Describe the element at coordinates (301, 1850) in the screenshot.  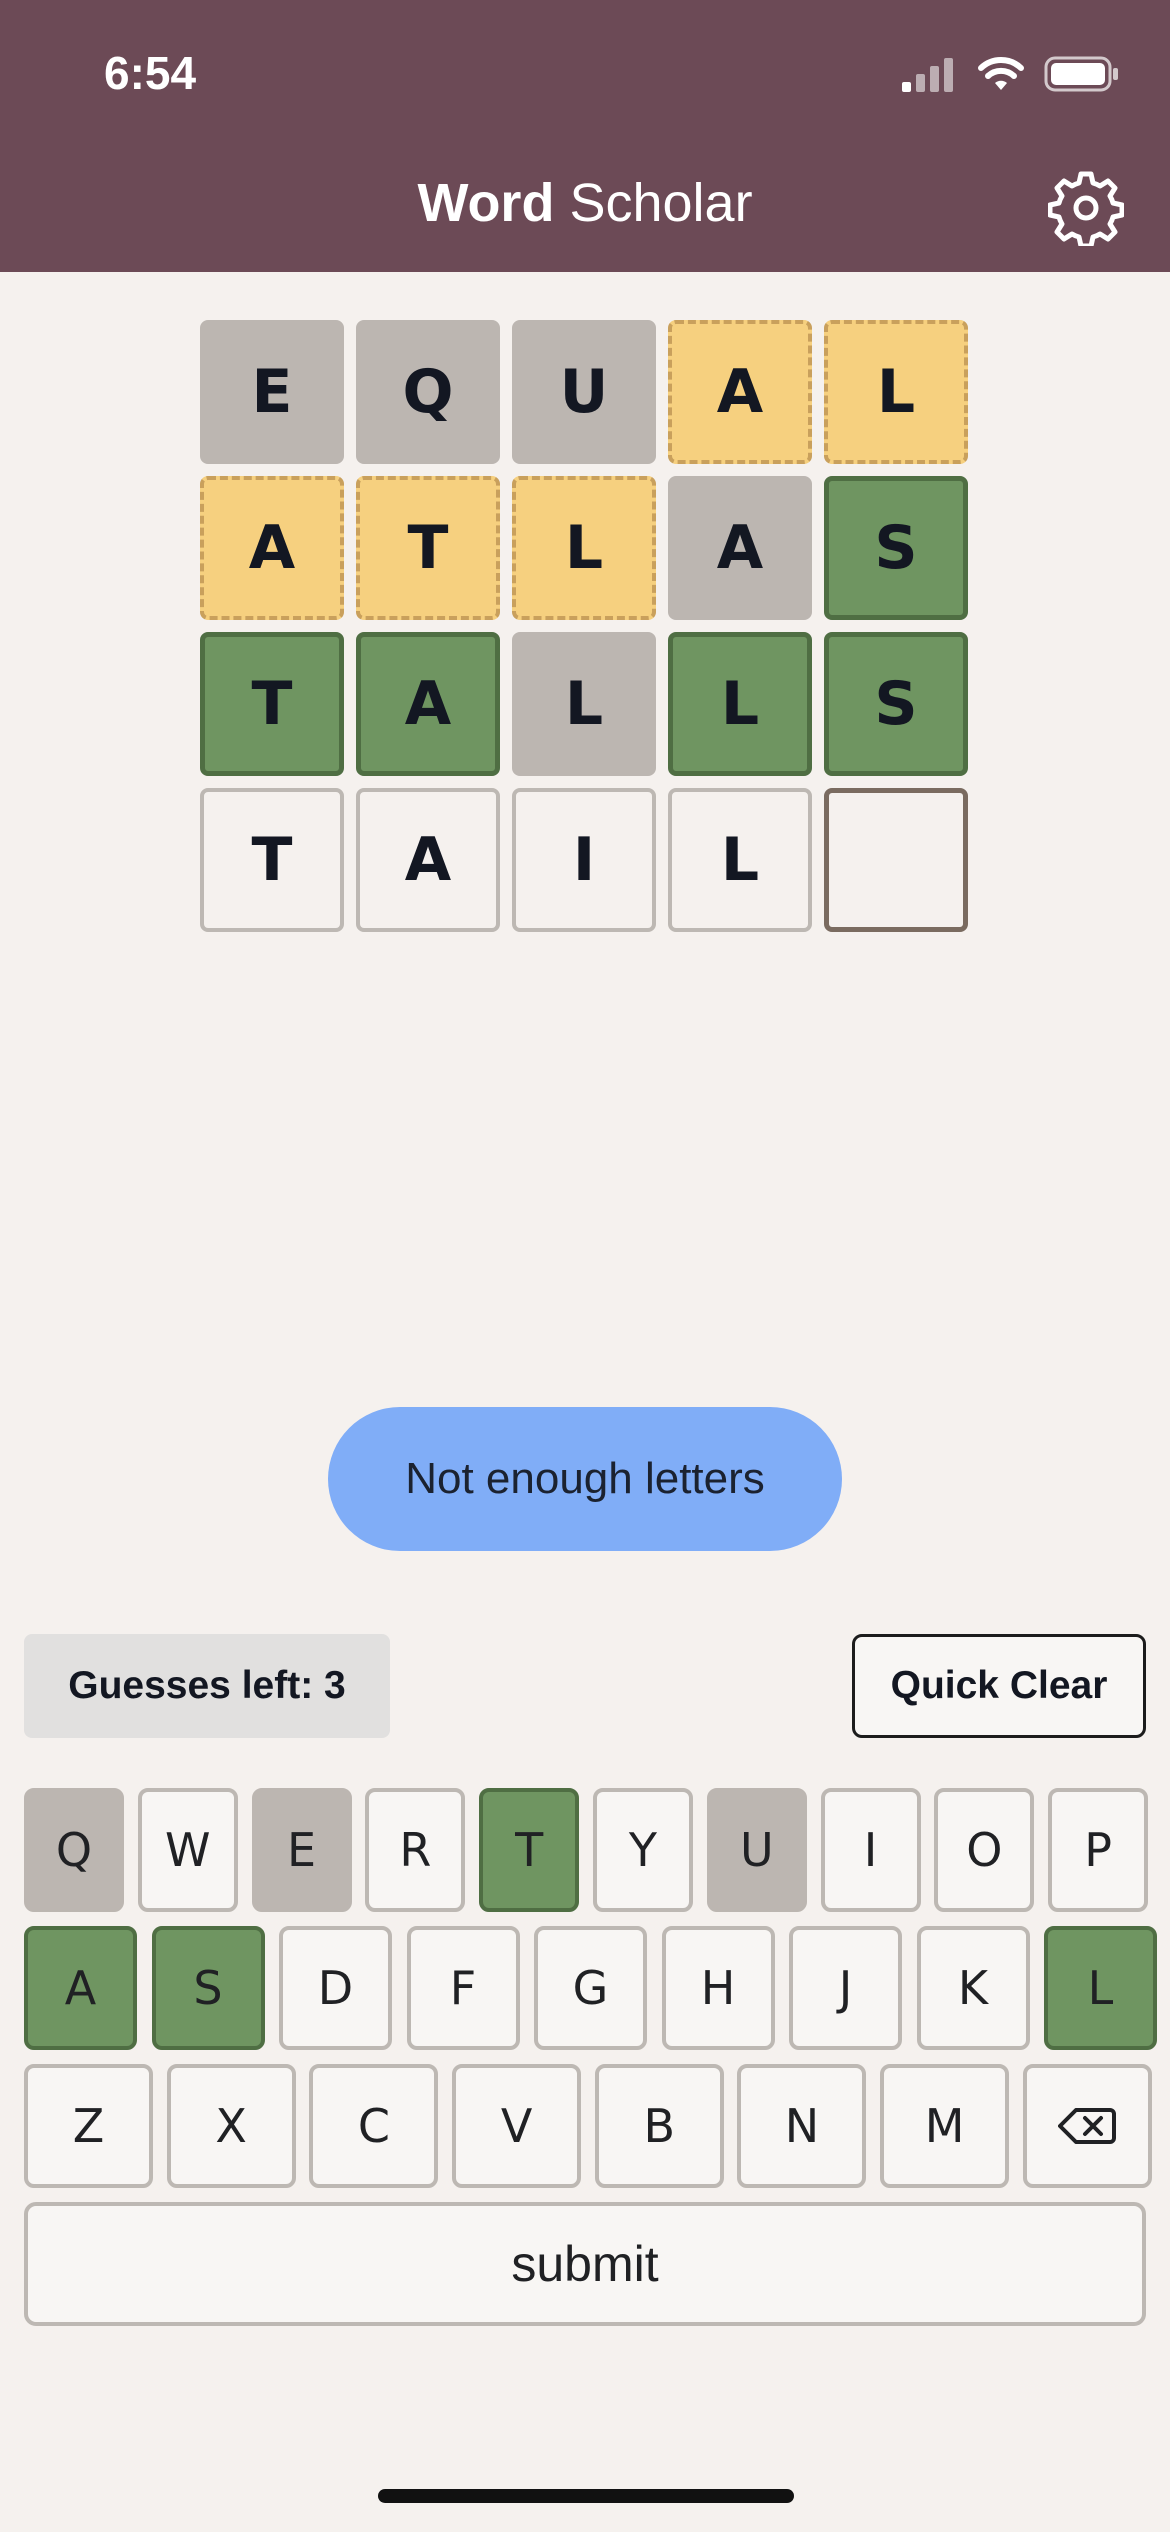
I see `key-e: E` at that location.